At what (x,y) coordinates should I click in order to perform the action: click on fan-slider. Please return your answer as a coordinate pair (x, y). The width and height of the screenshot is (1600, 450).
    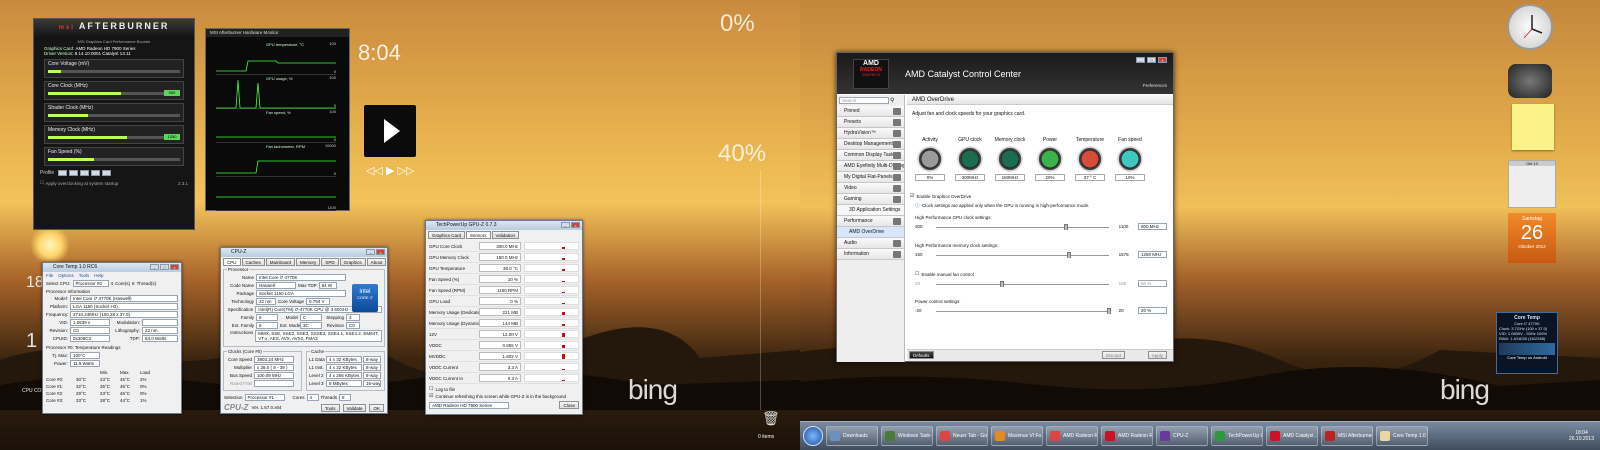
    Looking at the image, I should click on (1022, 283).